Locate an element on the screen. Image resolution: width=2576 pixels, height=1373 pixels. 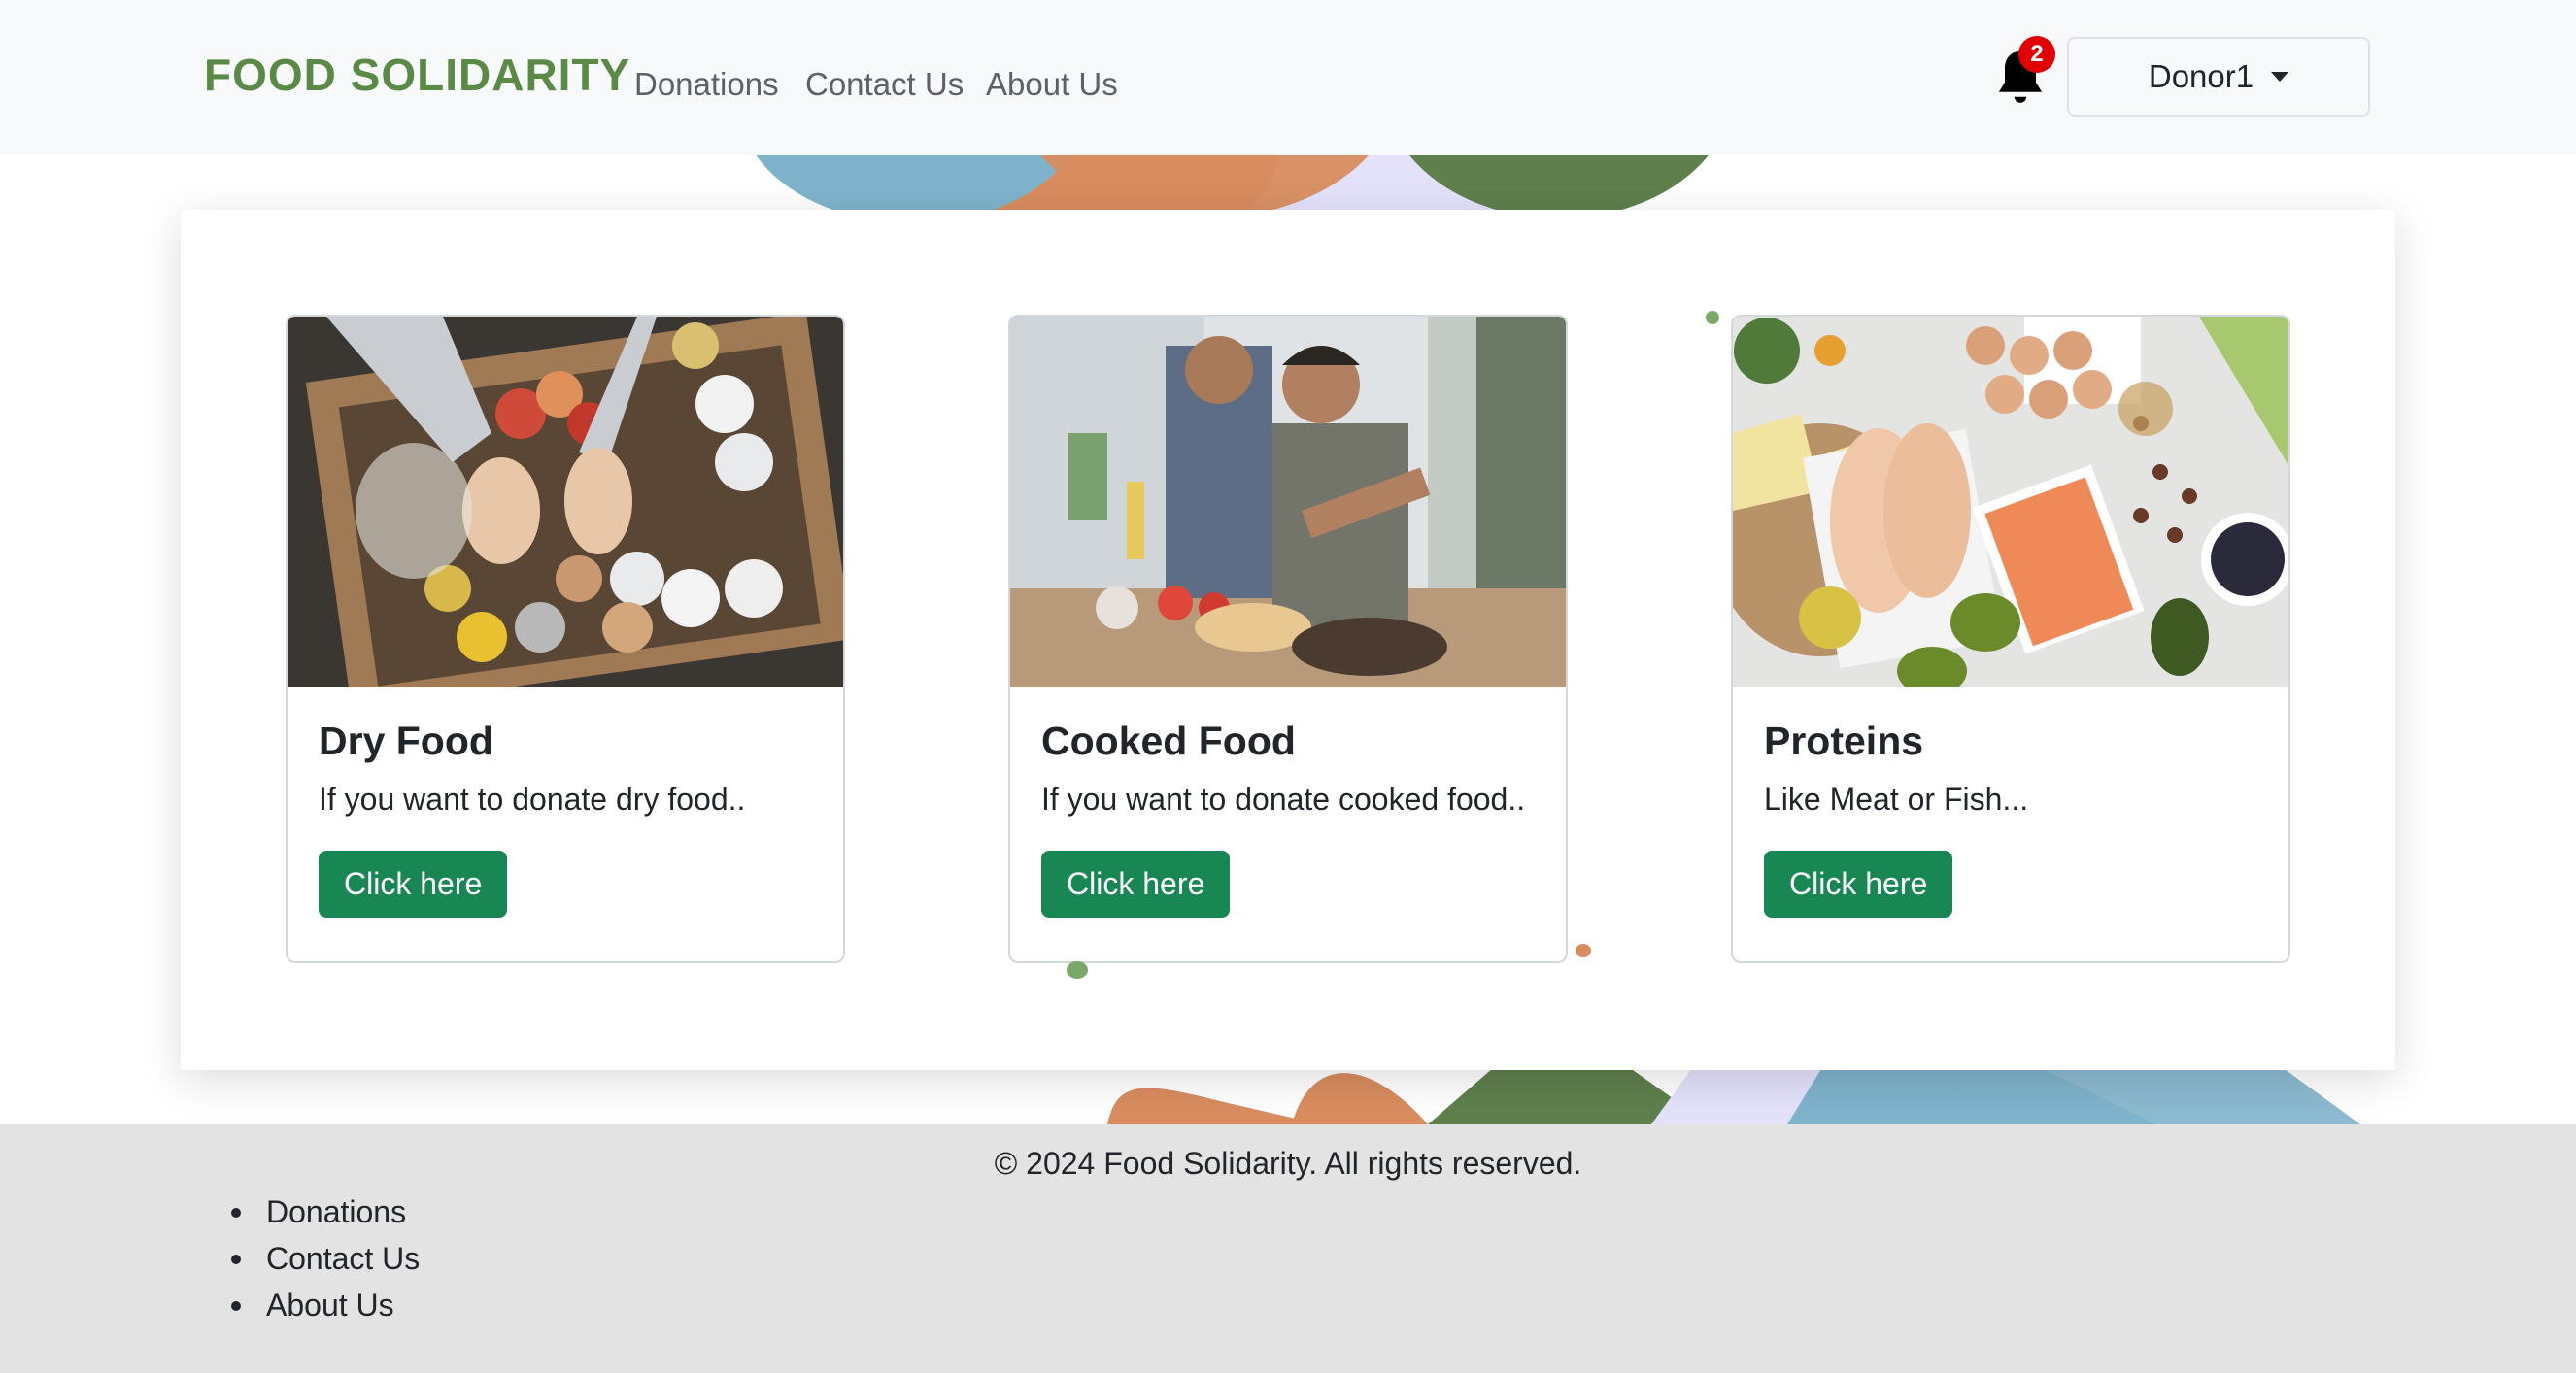
footer-links: Donations Contact Us About Us is located at coordinates (325, 1258).